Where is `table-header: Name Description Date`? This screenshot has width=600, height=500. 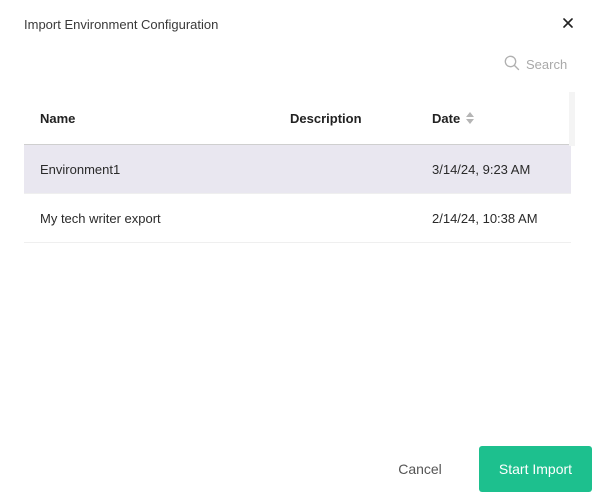
table-header: Name Description Date is located at coordinates (297, 118).